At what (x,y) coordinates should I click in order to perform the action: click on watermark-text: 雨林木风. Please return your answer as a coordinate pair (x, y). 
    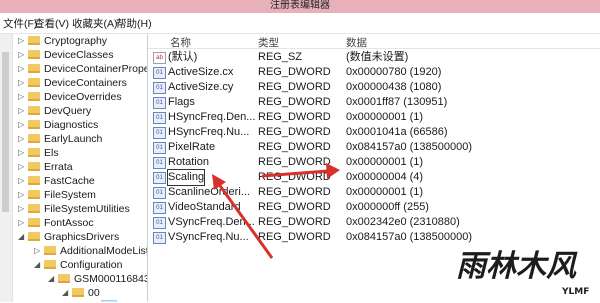
    Looking at the image, I should click on (517, 266).